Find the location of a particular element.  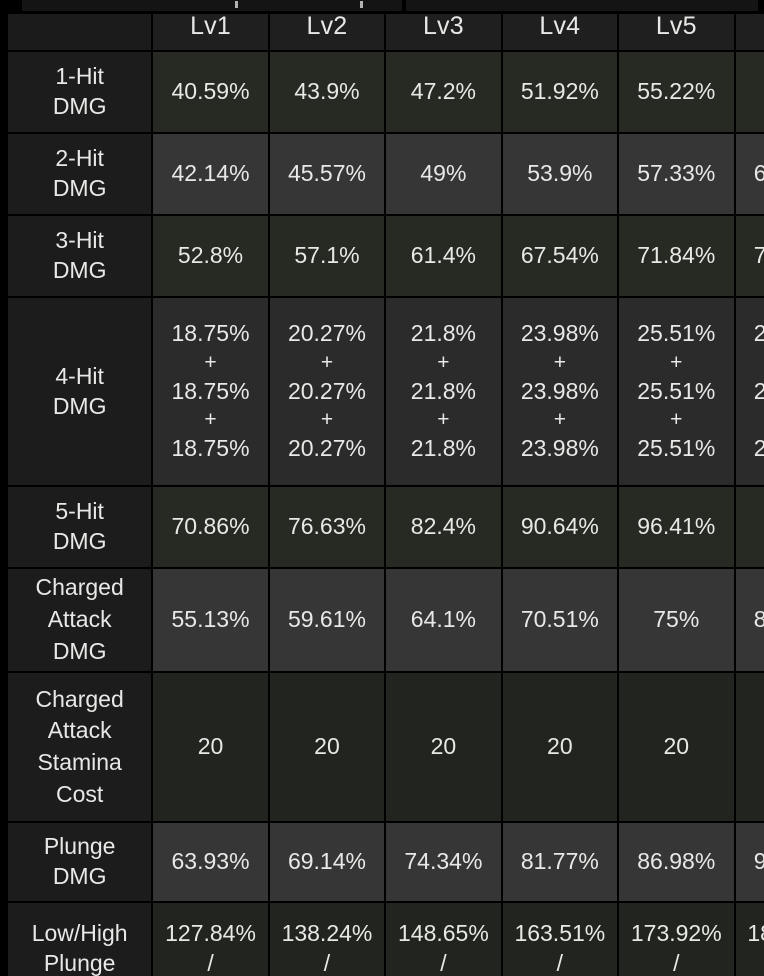

cell-4-hit-dmg-lv5: 25.51% + 25.51% + 25.51% is located at coordinates (676, 391).